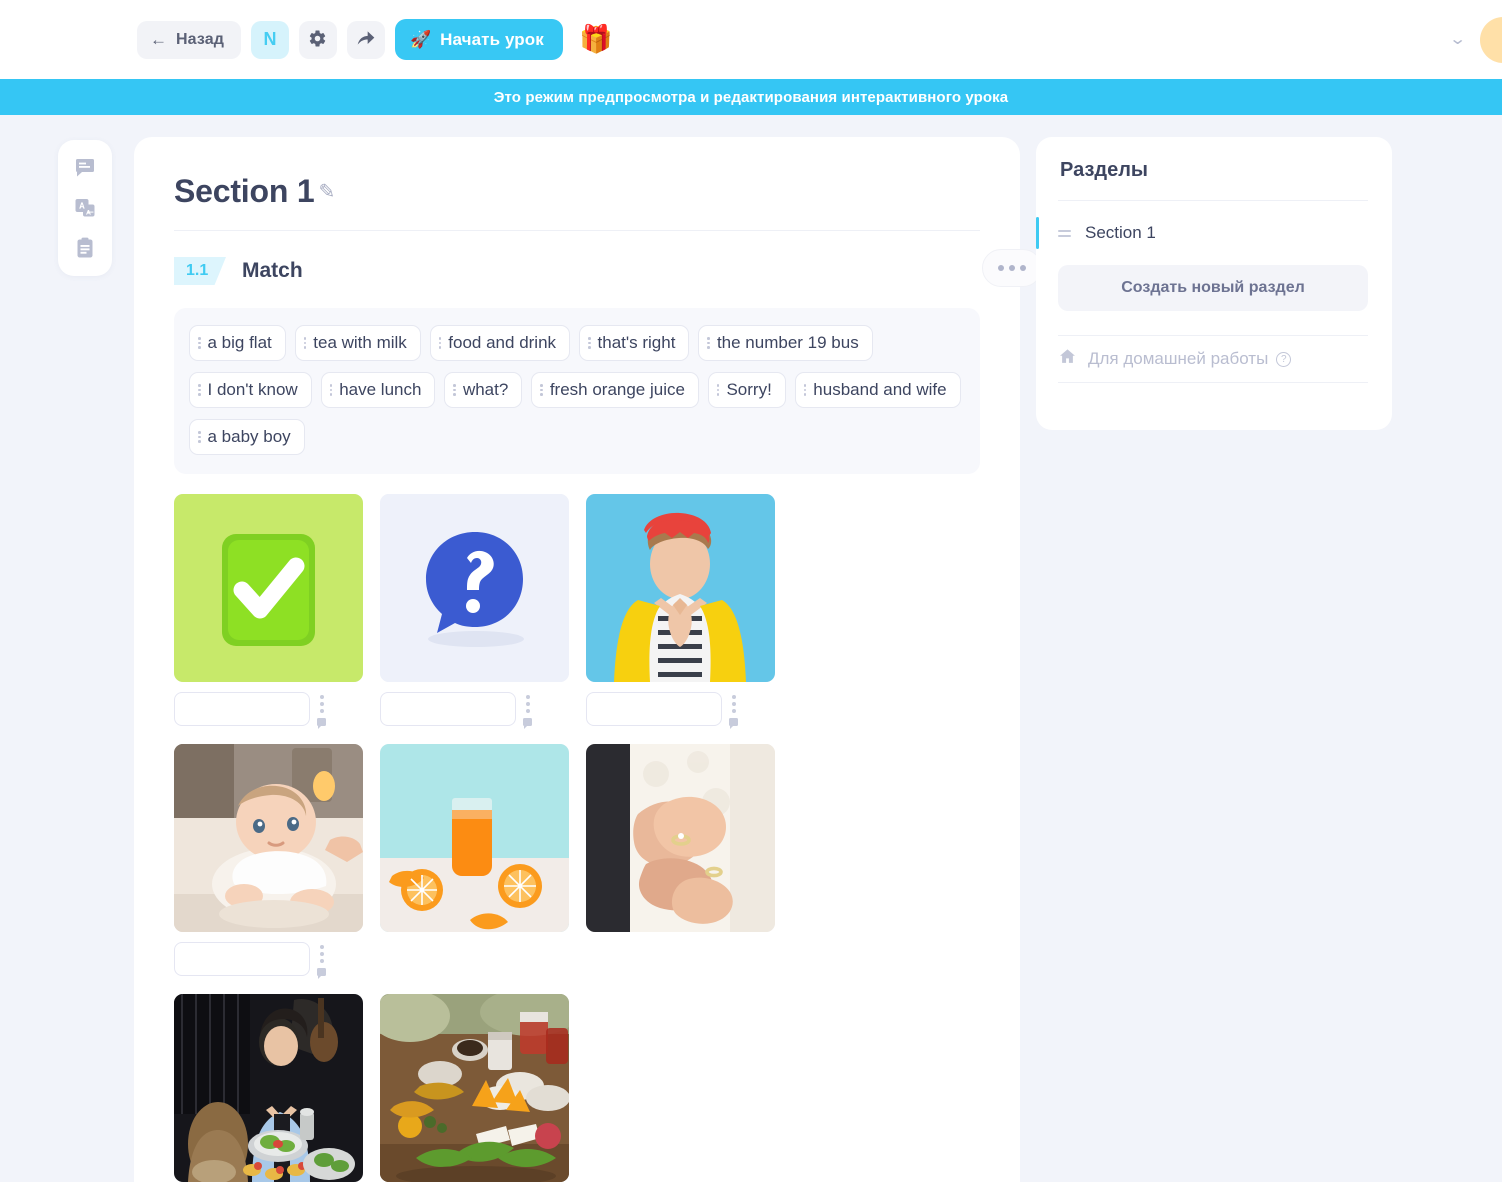 The width and height of the screenshot is (1502, 1182). Describe the element at coordinates (1213, 359) in the screenshot. I see `homework-row: Для домашней работы ?` at that location.